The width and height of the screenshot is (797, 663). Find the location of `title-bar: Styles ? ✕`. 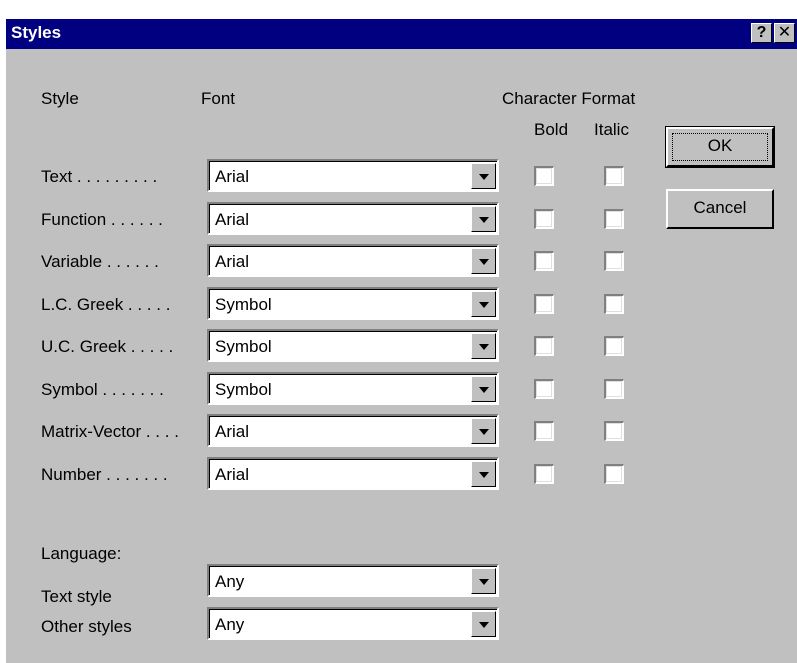

title-bar: Styles ? ✕ is located at coordinates (401, 34).